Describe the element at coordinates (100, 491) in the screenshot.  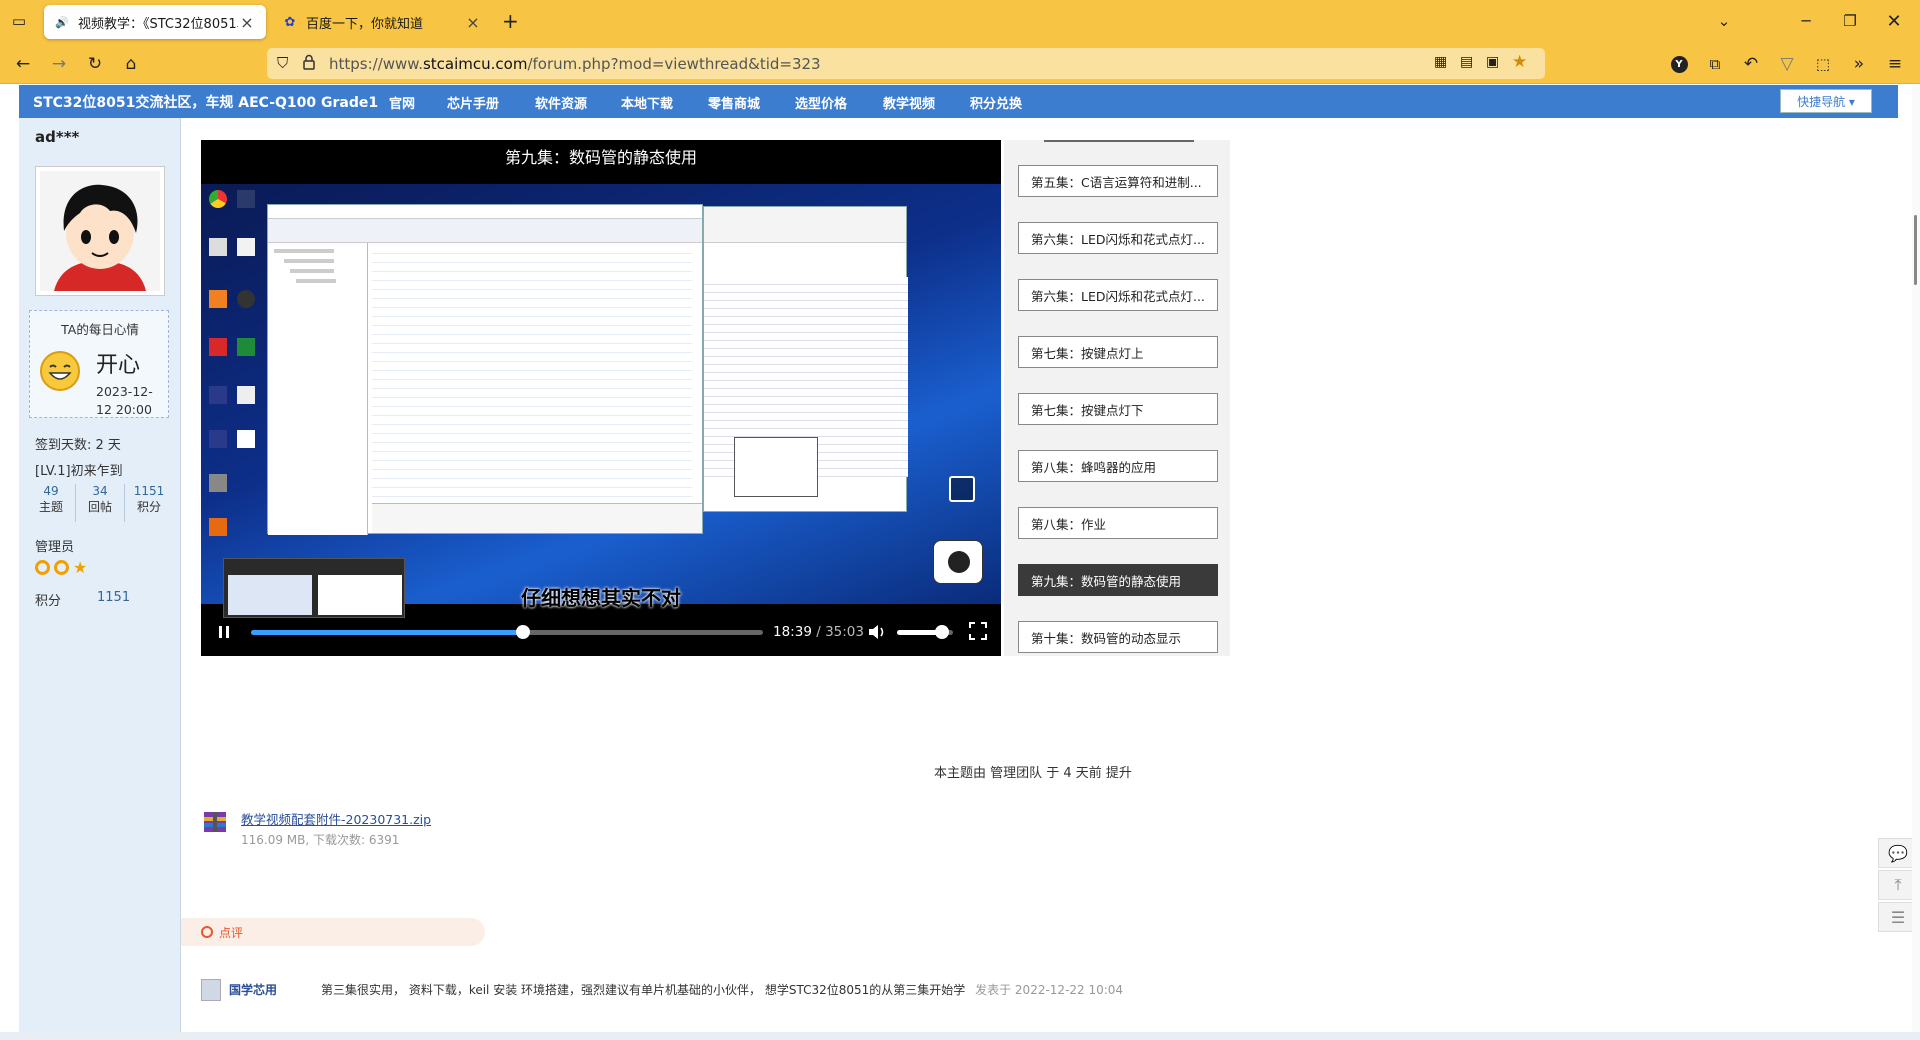
I see `stat-value: 34` at that location.